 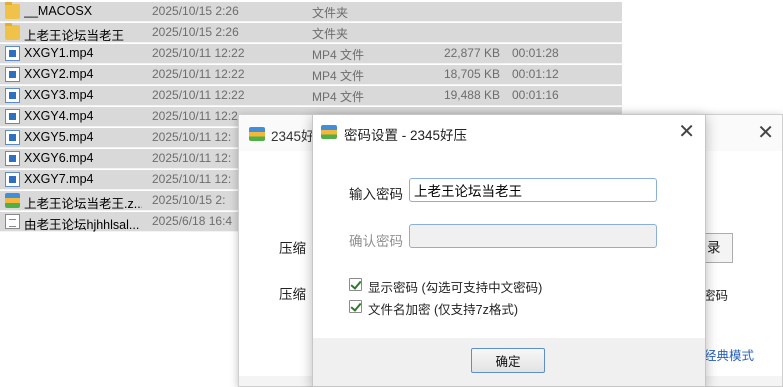 What do you see at coordinates (406, 135) in the screenshot?
I see `password-dialog-title: 密码设置 - 2345好压` at bounding box center [406, 135].